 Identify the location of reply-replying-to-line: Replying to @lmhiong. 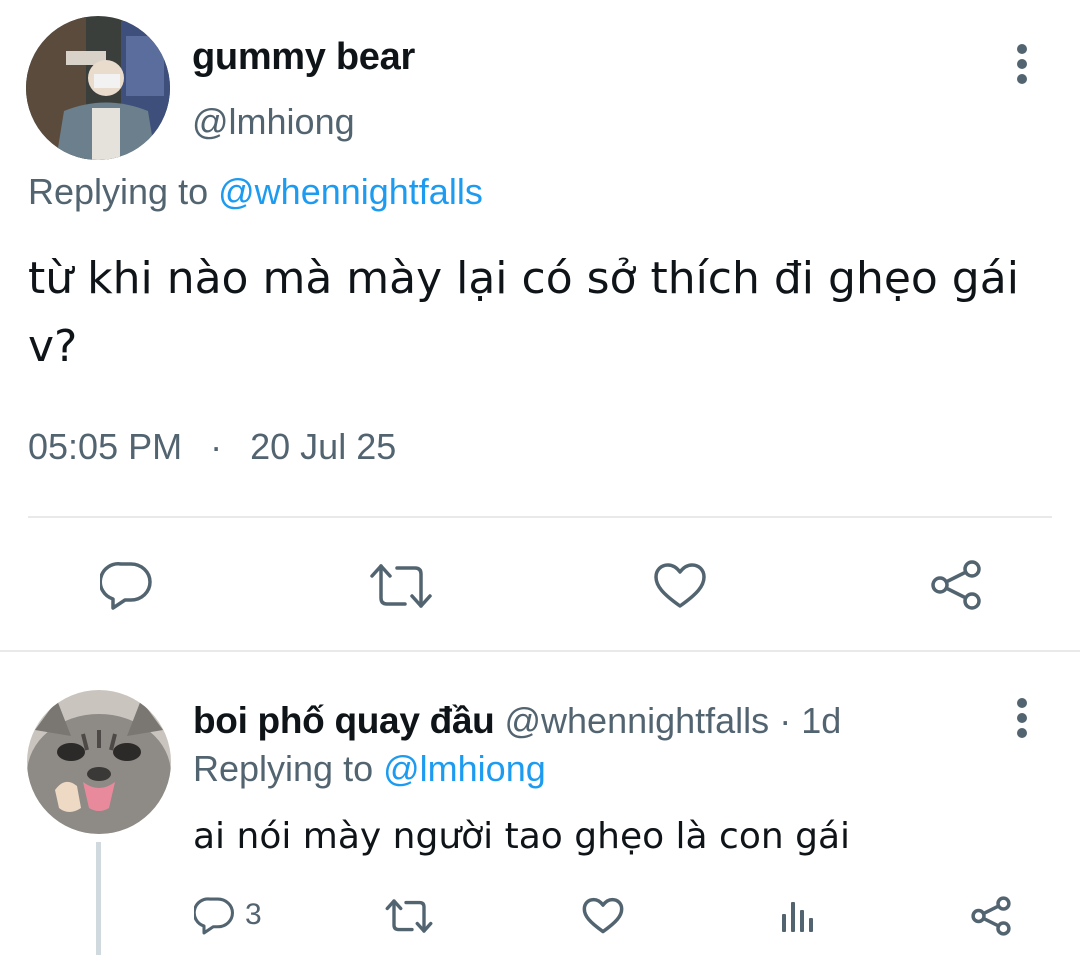
(369, 769).